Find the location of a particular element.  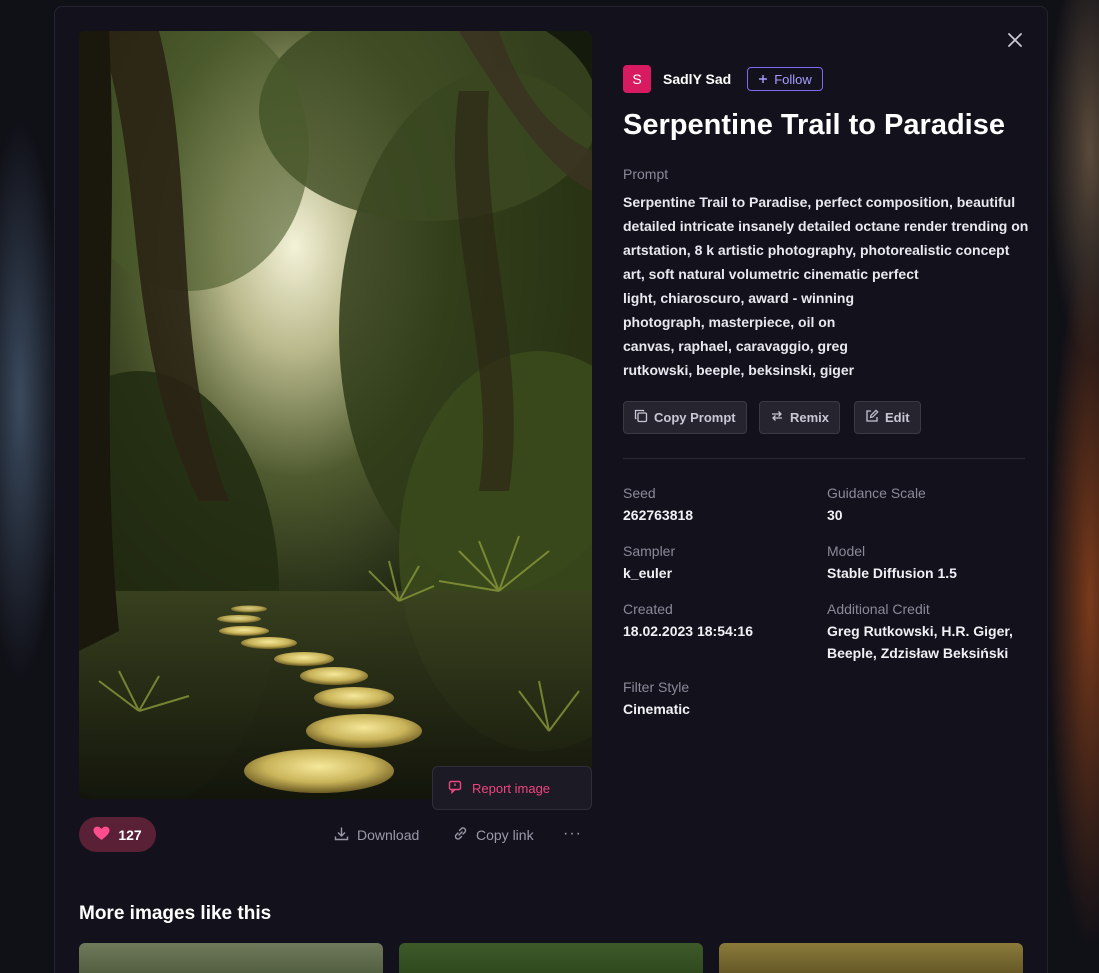

filter-style-label: Filter Style is located at coordinates (656, 687).